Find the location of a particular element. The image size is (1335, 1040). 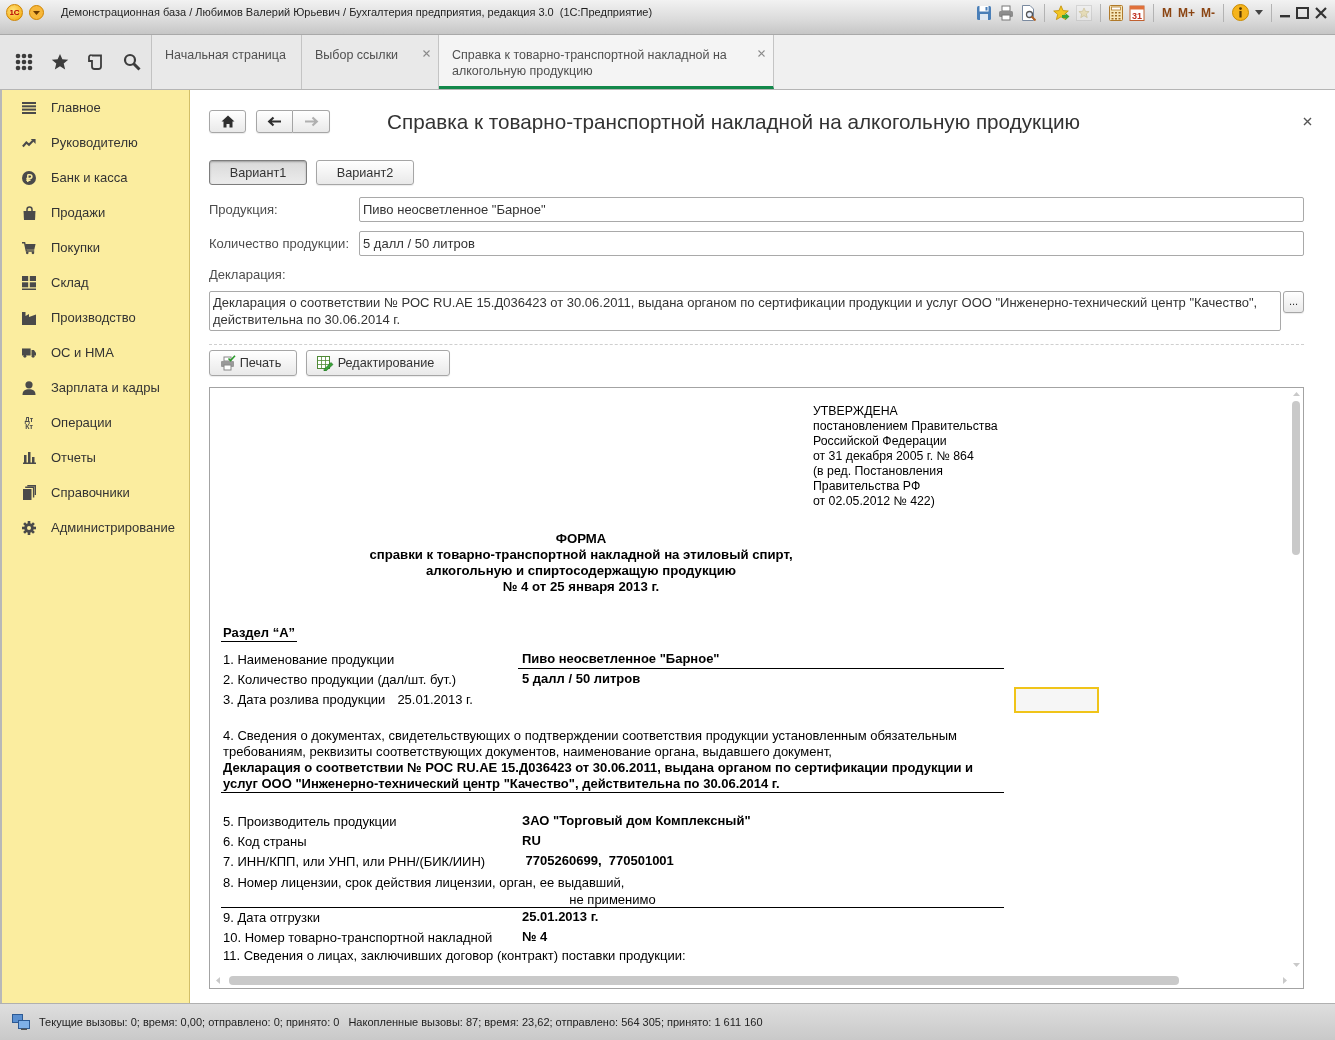

calendar-icon: 31 is located at coordinates (1137, 12).